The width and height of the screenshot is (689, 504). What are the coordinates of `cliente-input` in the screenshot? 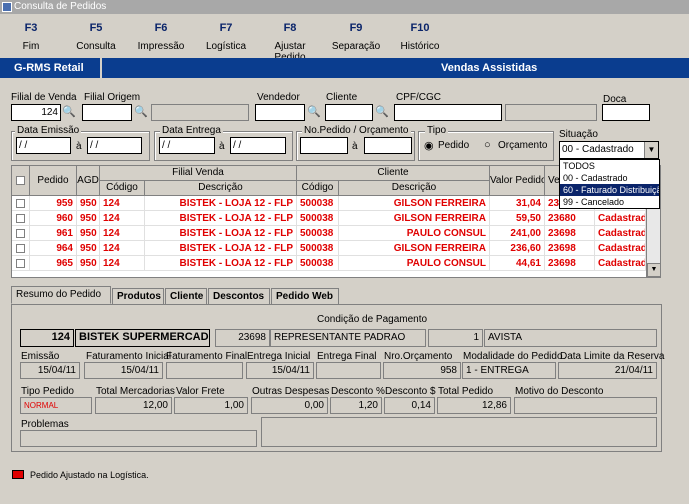 It's located at (349, 112).